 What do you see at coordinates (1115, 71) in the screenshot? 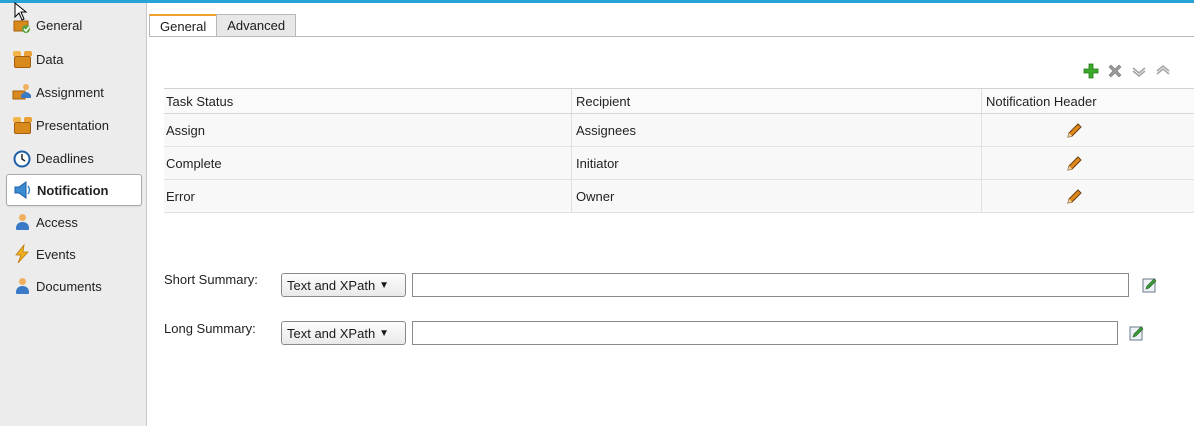
I see `delete-x-icon` at bounding box center [1115, 71].